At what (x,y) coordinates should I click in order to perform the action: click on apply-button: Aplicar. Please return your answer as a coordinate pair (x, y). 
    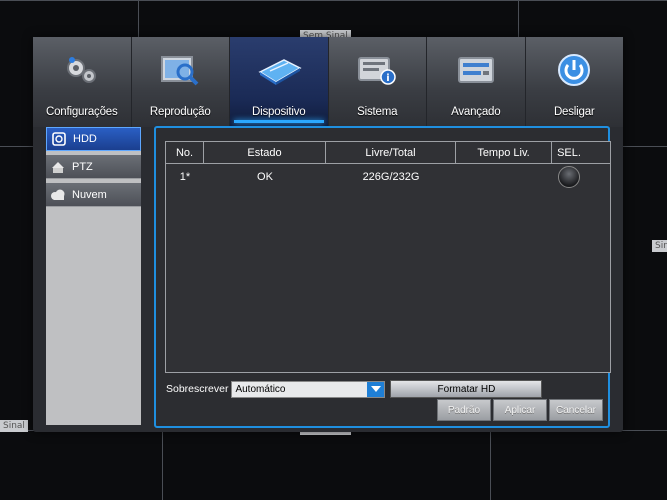
    Looking at the image, I should click on (520, 410).